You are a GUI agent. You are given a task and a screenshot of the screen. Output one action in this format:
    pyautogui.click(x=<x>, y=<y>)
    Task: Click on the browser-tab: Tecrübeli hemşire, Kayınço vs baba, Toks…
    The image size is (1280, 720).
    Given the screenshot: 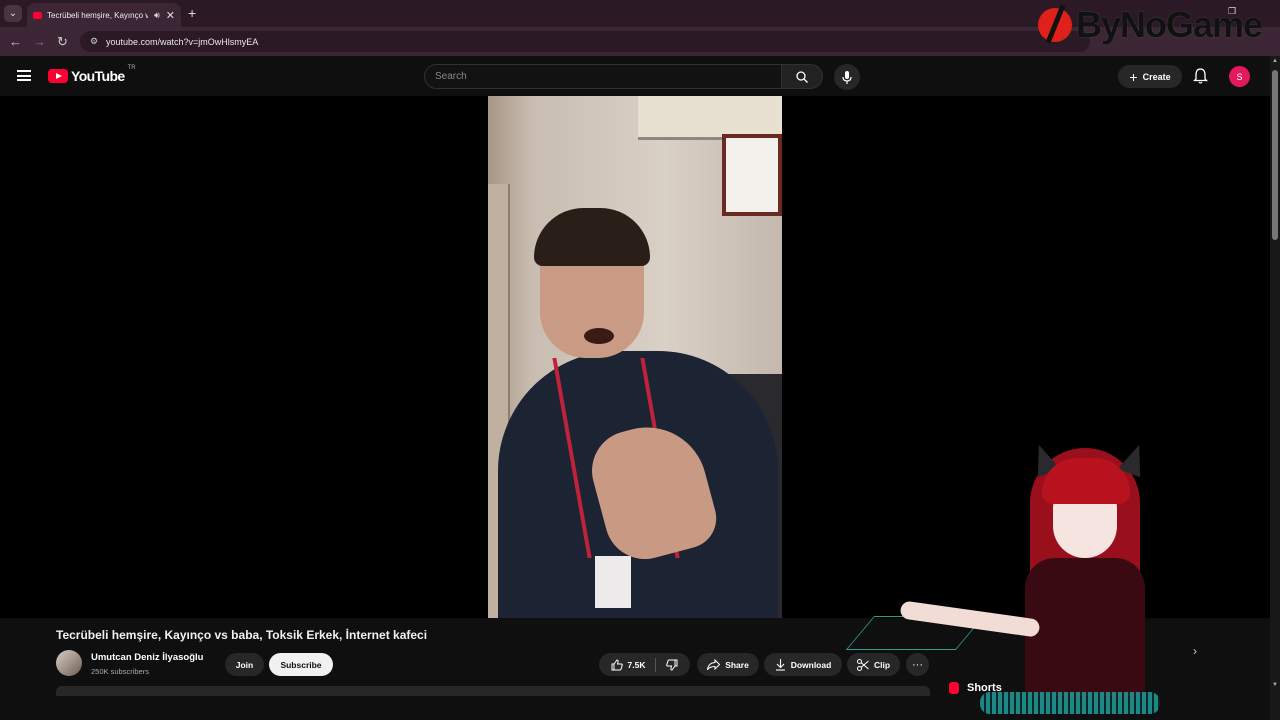 What is the action you would take?
    pyautogui.click(x=104, y=15)
    